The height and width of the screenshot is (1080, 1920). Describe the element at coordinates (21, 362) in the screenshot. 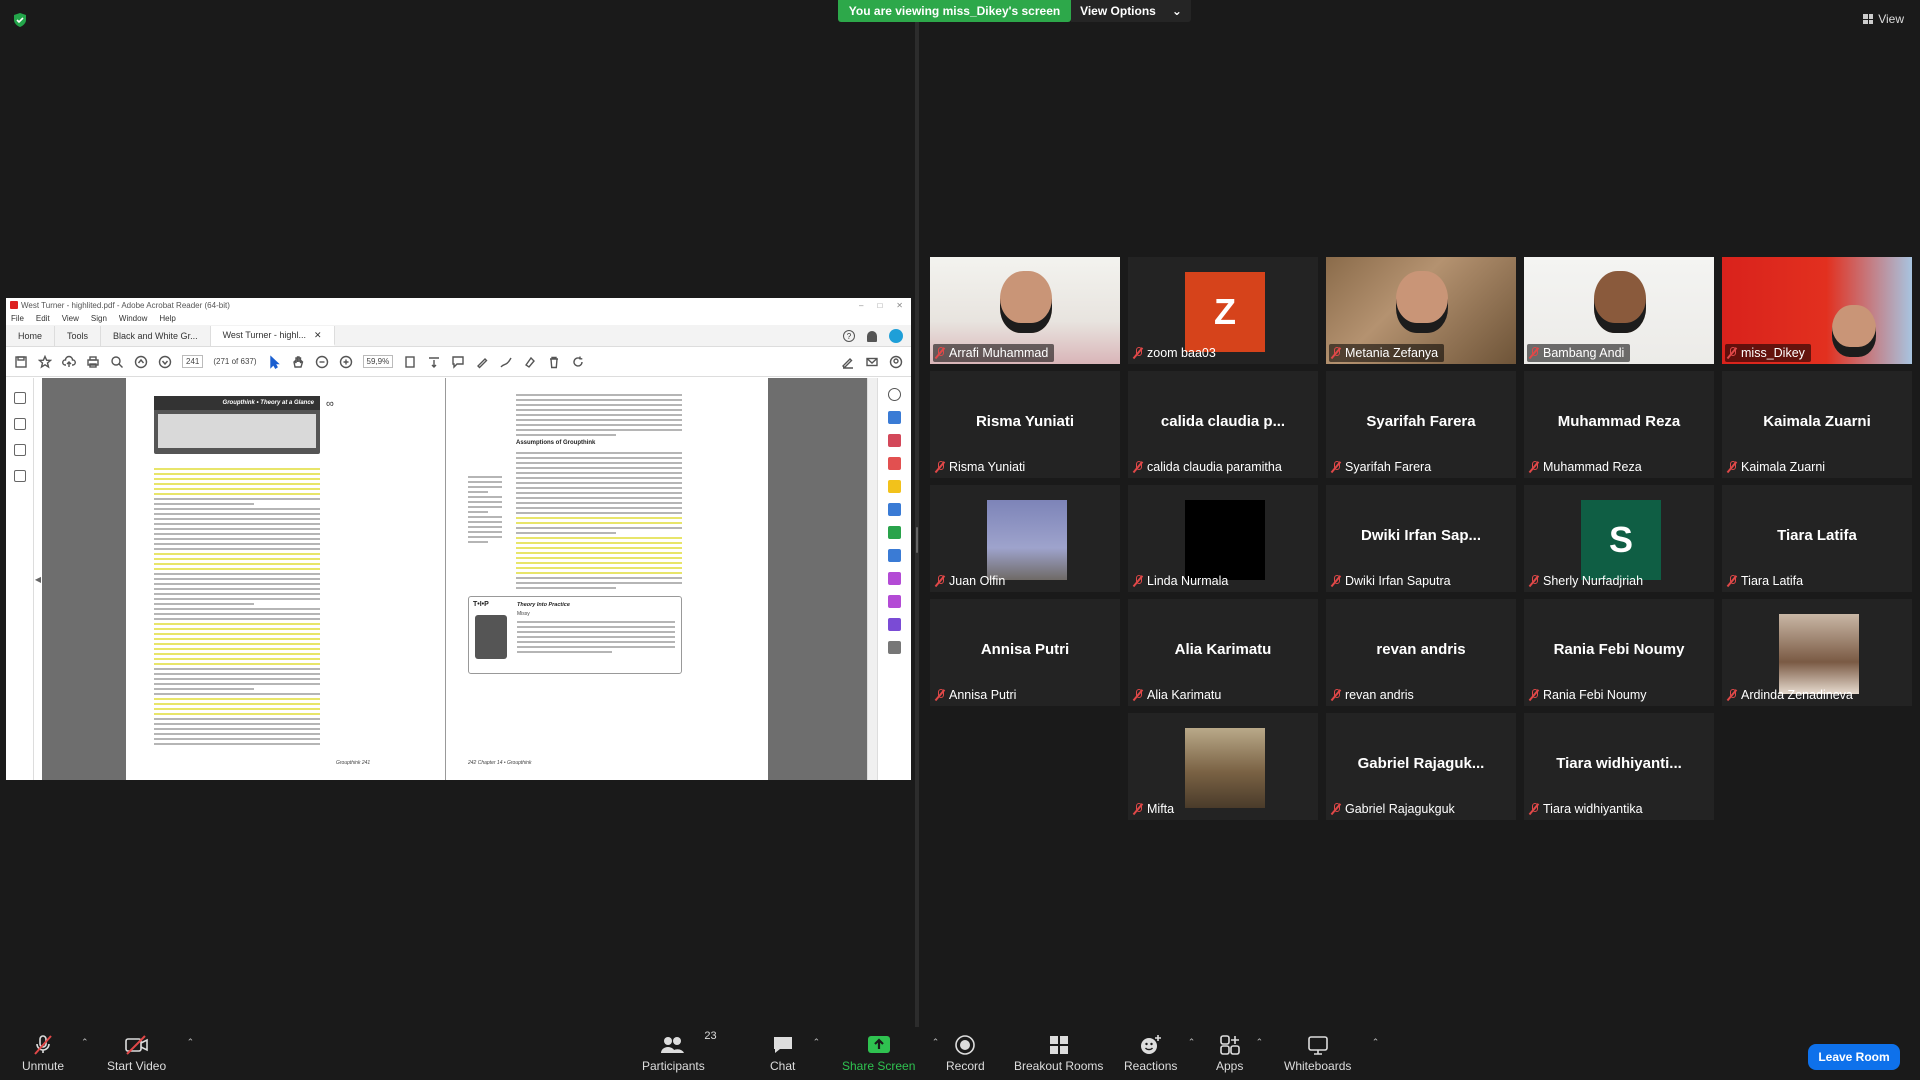

I see `save-icon` at that location.